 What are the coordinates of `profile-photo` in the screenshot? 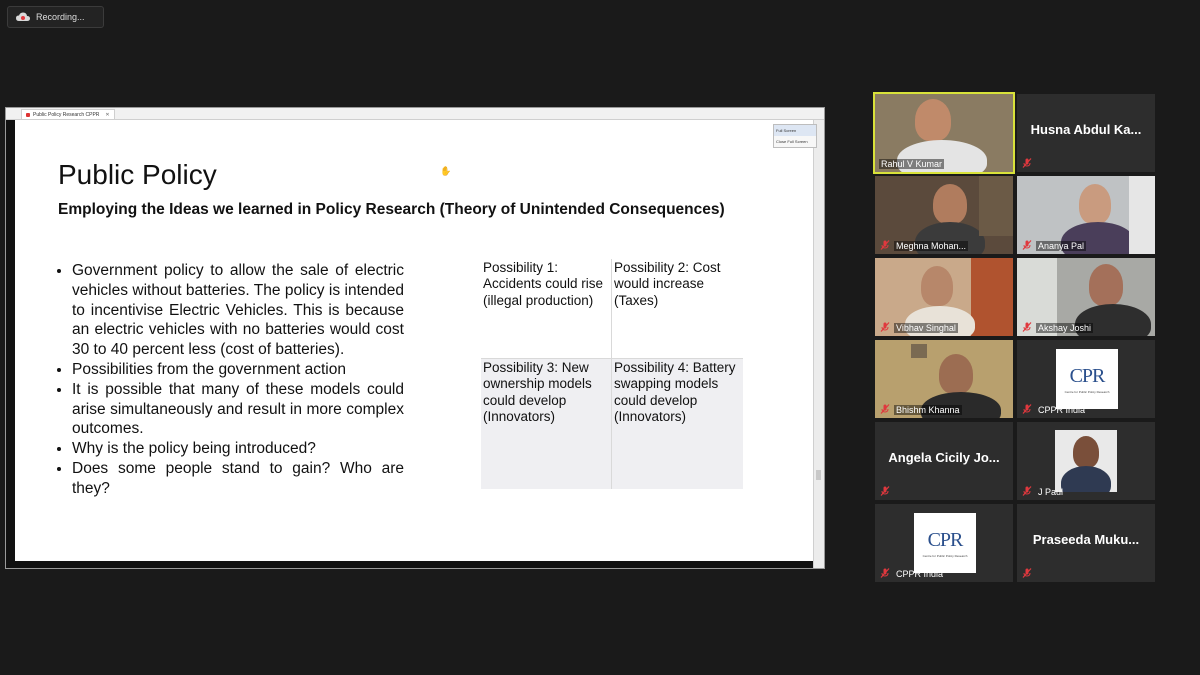 It's located at (1086, 461).